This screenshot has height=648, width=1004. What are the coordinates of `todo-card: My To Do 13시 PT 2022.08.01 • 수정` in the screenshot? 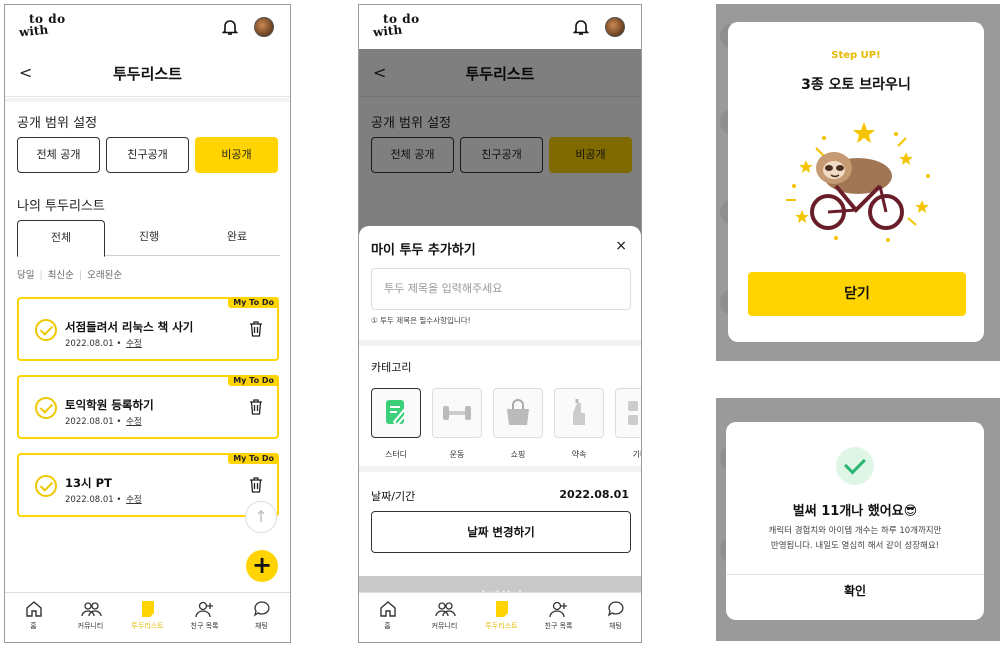 It's located at (148, 485).